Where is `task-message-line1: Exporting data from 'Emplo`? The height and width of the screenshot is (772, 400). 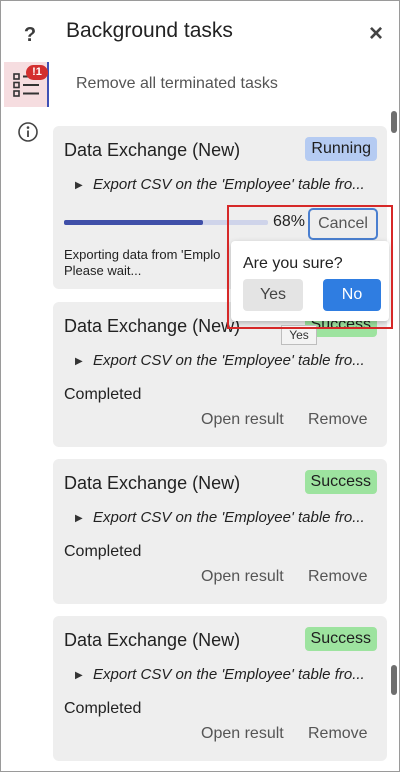 task-message-line1: Exporting data from 'Emplo is located at coordinates (142, 254).